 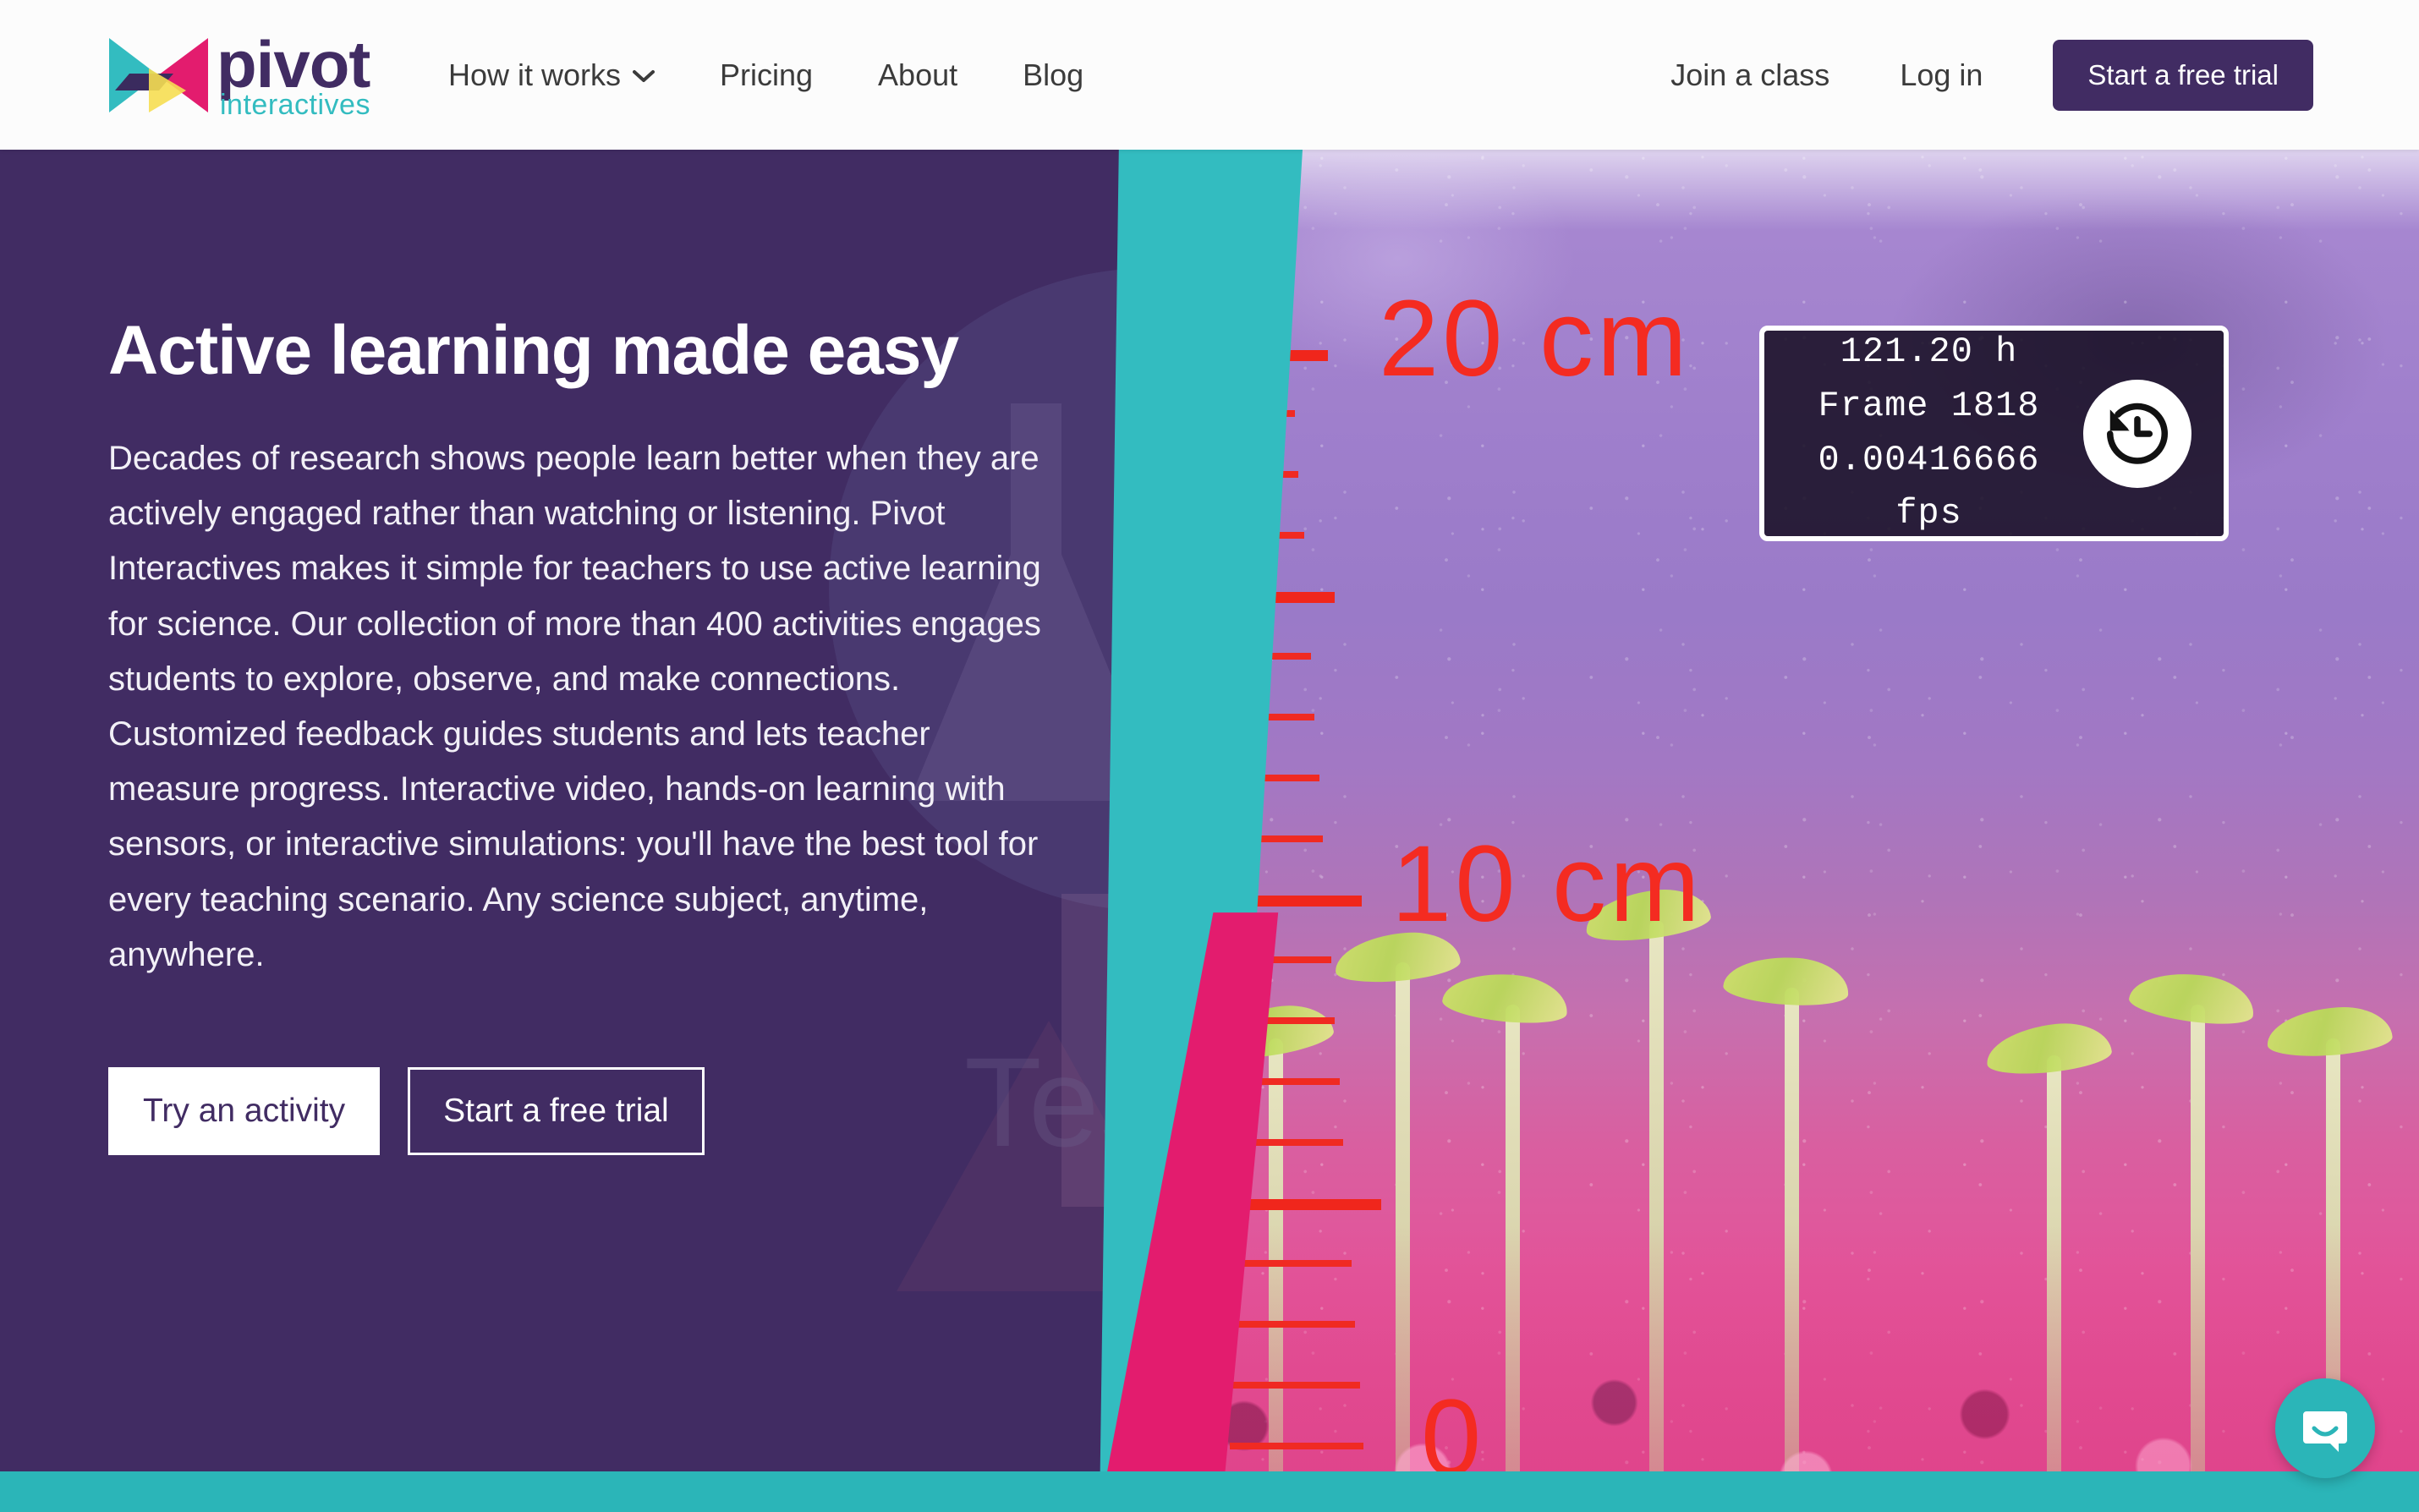 I want to click on main-navigation: How it works Pricing About Blog, so click(x=799, y=75).